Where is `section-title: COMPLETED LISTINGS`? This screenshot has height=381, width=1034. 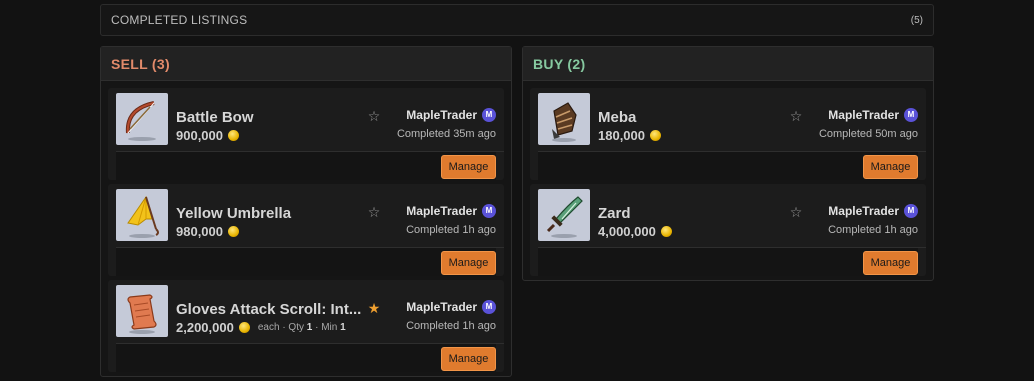 section-title: COMPLETED LISTINGS is located at coordinates (179, 20).